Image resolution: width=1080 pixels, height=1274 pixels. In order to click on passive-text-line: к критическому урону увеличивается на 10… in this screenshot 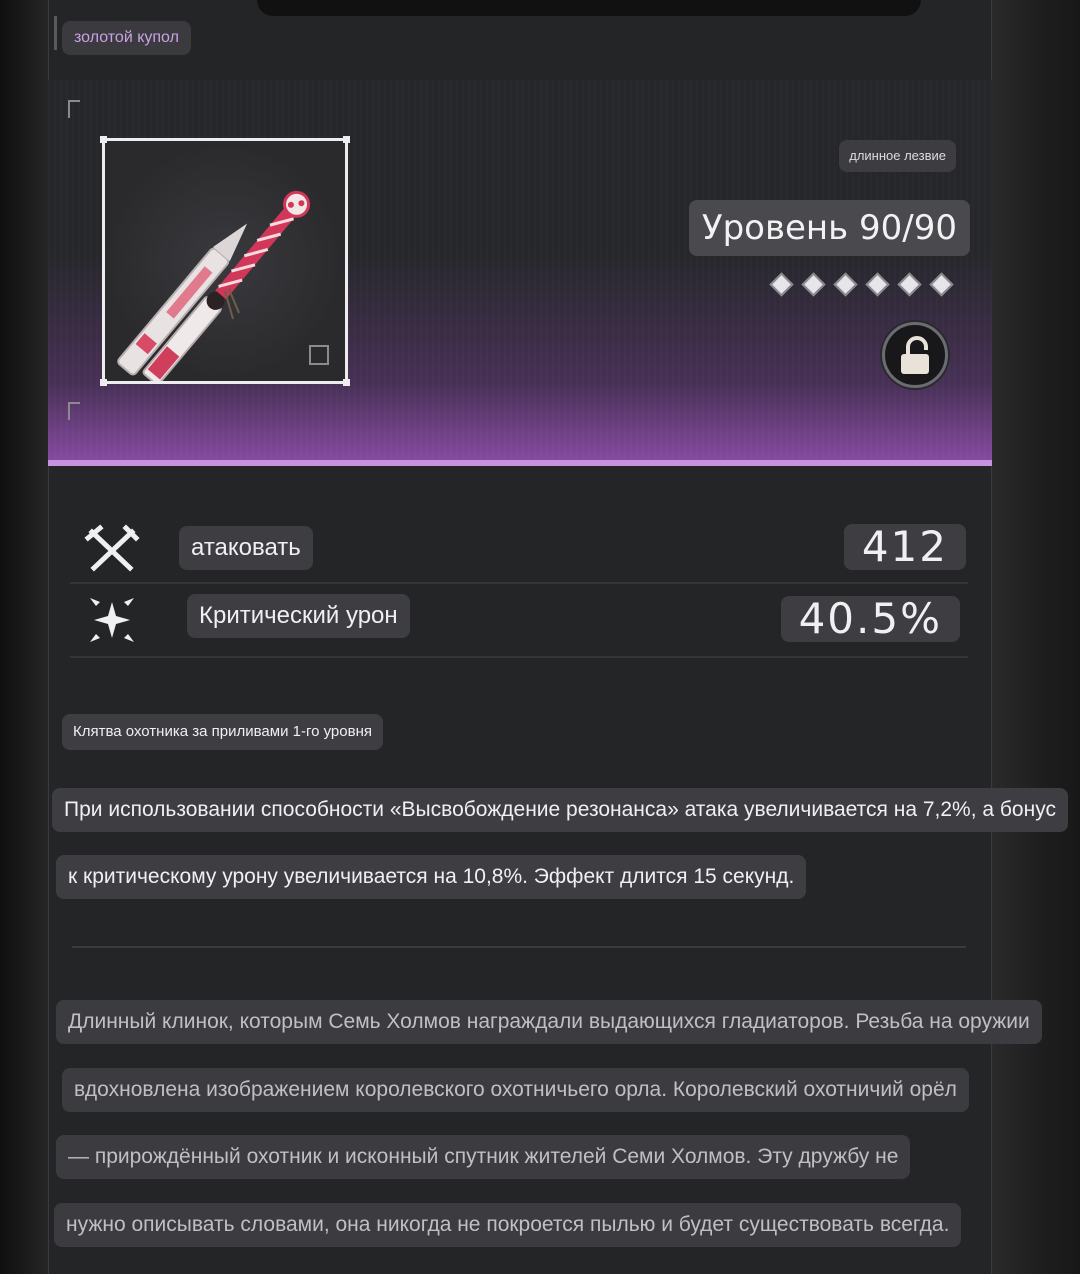, I will do `click(431, 877)`.